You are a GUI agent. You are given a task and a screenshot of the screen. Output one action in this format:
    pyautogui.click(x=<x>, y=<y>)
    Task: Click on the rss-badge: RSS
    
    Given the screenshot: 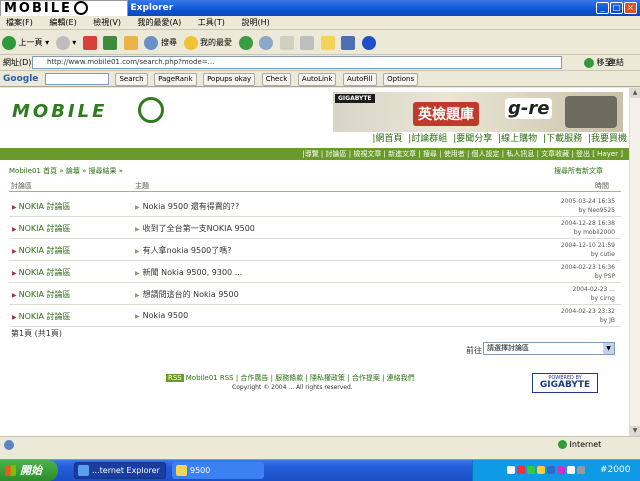 What is the action you would take?
    pyautogui.click(x=175, y=378)
    